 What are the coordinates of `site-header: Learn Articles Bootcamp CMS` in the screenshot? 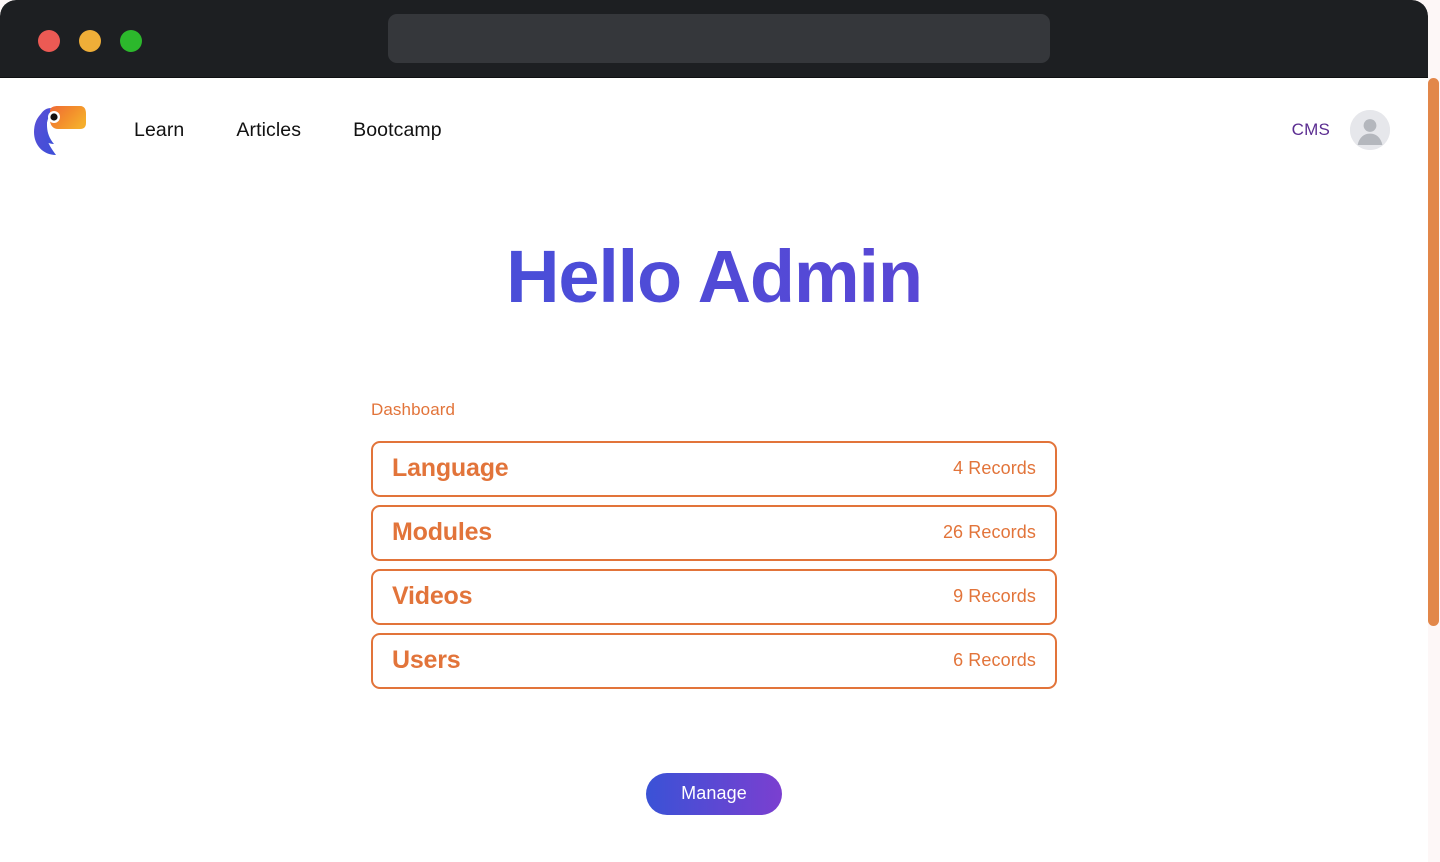 It's located at (714, 130).